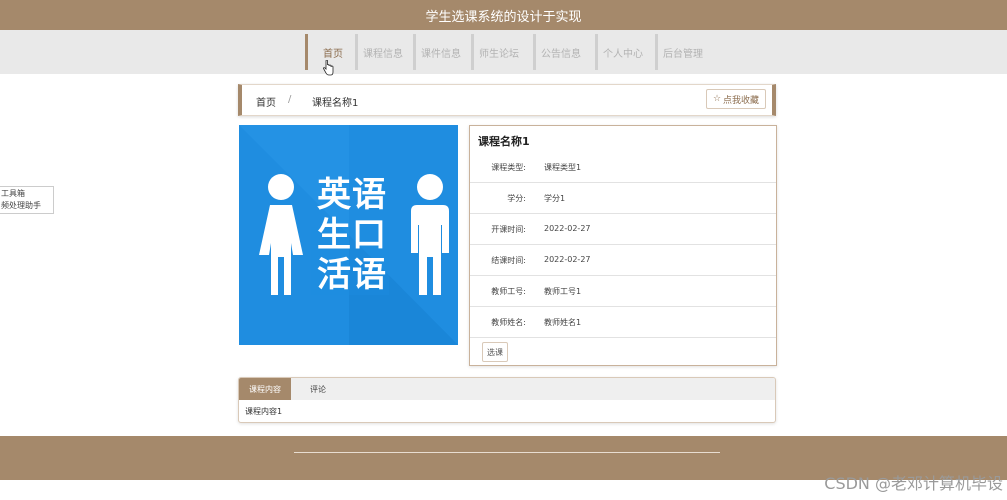 This screenshot has height=500, width=1007. I want to click on footer-divider, so click(507, 452).